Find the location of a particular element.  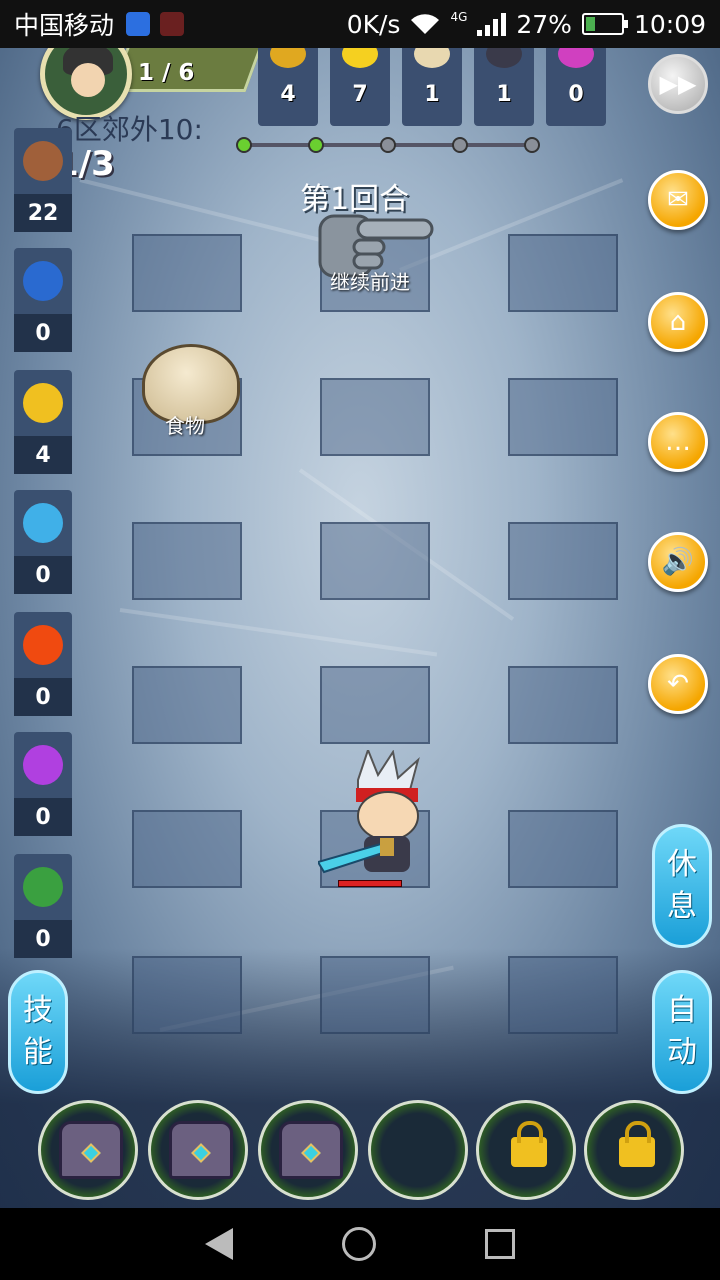

undo-button: ↶ is located at coordinates (678, 684).